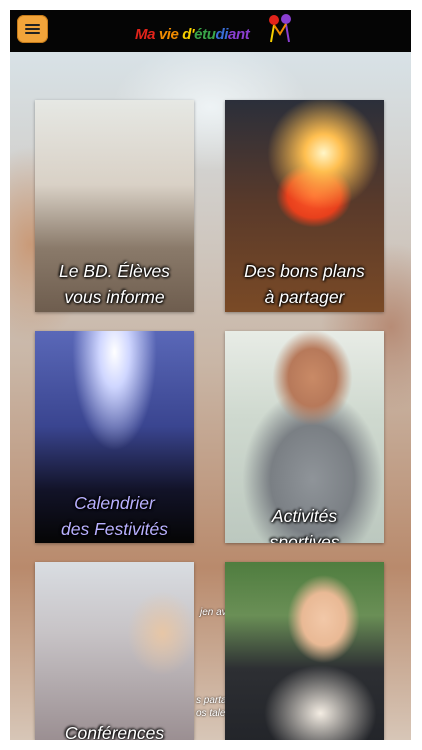 This screenshot has height=750, width=422. Describe the element at coordinates (211, 700) in the screenshot. I see `background-text: s parta` at that location.